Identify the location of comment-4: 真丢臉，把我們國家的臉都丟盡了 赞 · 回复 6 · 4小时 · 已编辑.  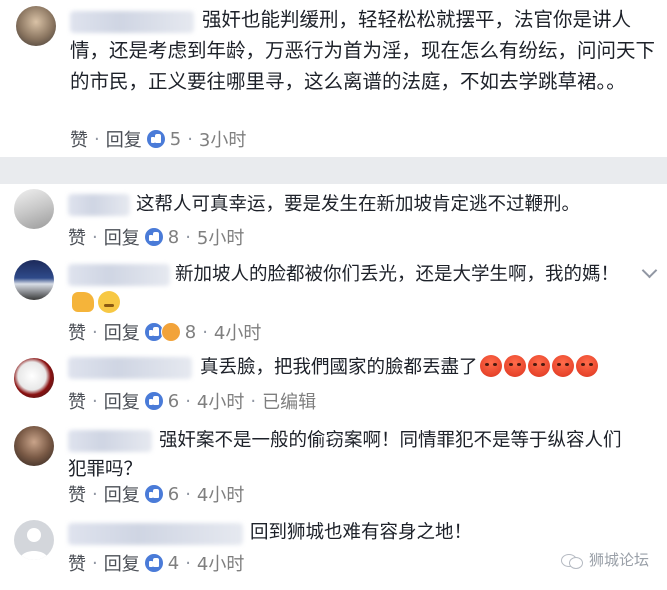
(333, 384).